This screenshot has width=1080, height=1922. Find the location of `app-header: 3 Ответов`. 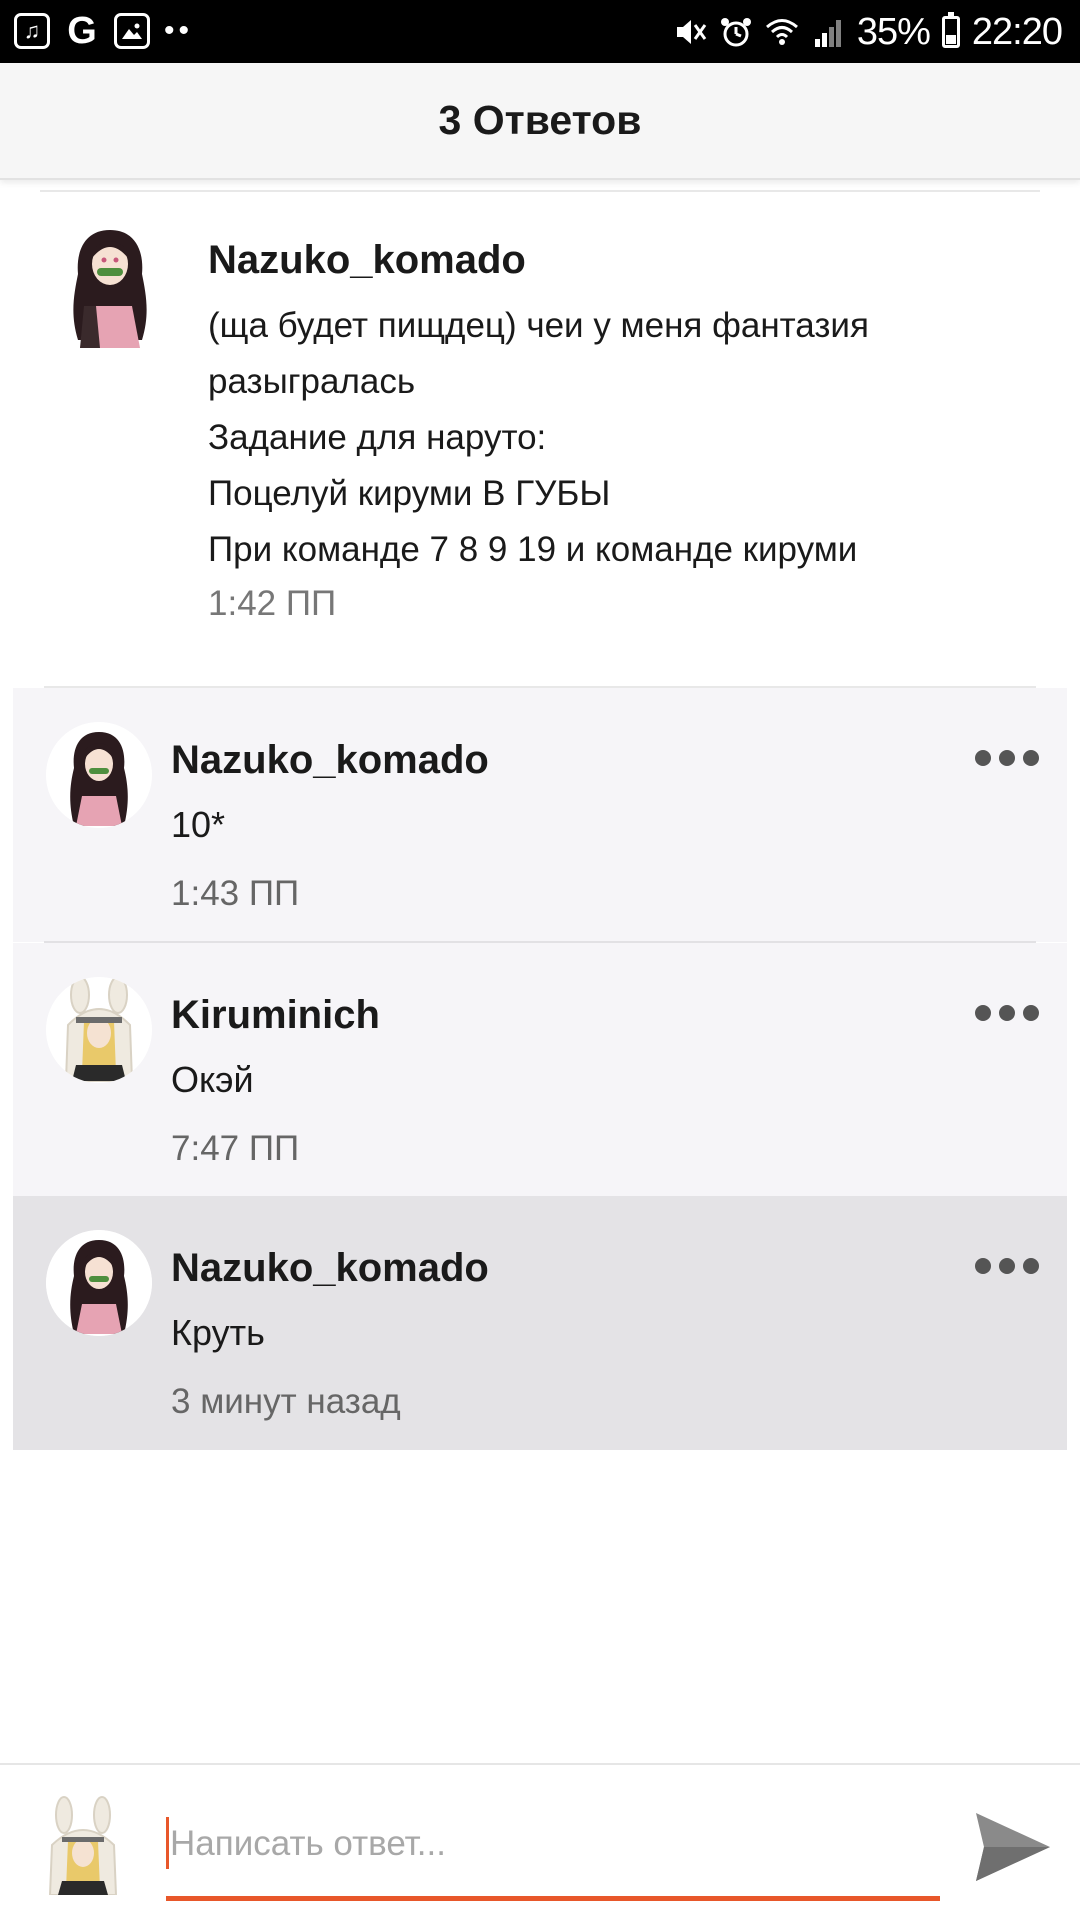

app-header: 3 Ответов is located at coordinates (540, 121).